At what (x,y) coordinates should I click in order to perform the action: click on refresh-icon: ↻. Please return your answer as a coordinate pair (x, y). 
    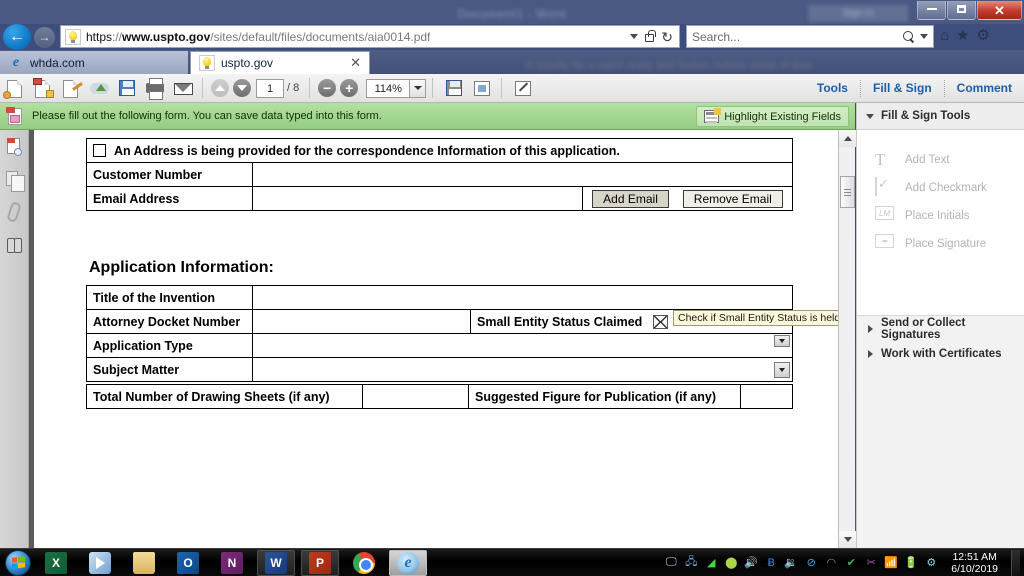
    Looking at the image, I should click on (667, 37).